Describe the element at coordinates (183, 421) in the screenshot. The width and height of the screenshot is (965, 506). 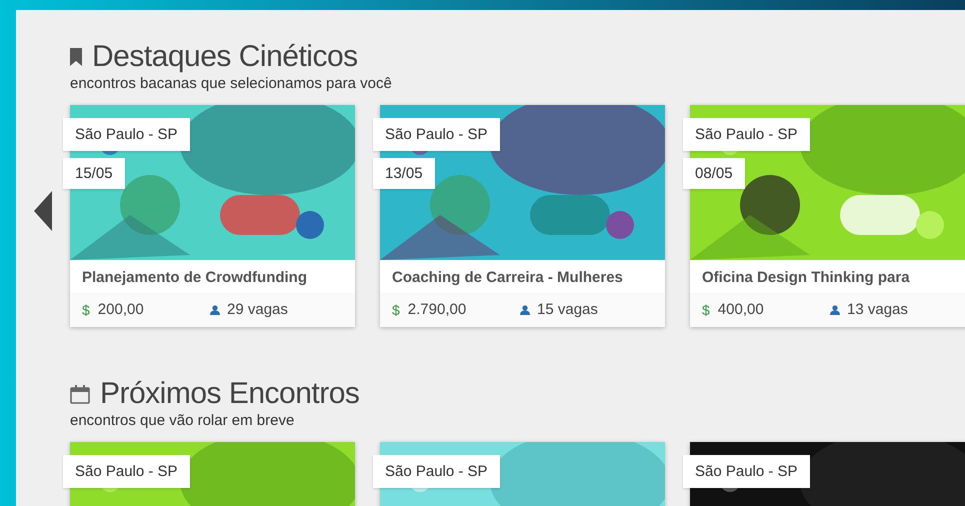
I see `section-subtitle: encontros que vão rolar em breve` at that location.